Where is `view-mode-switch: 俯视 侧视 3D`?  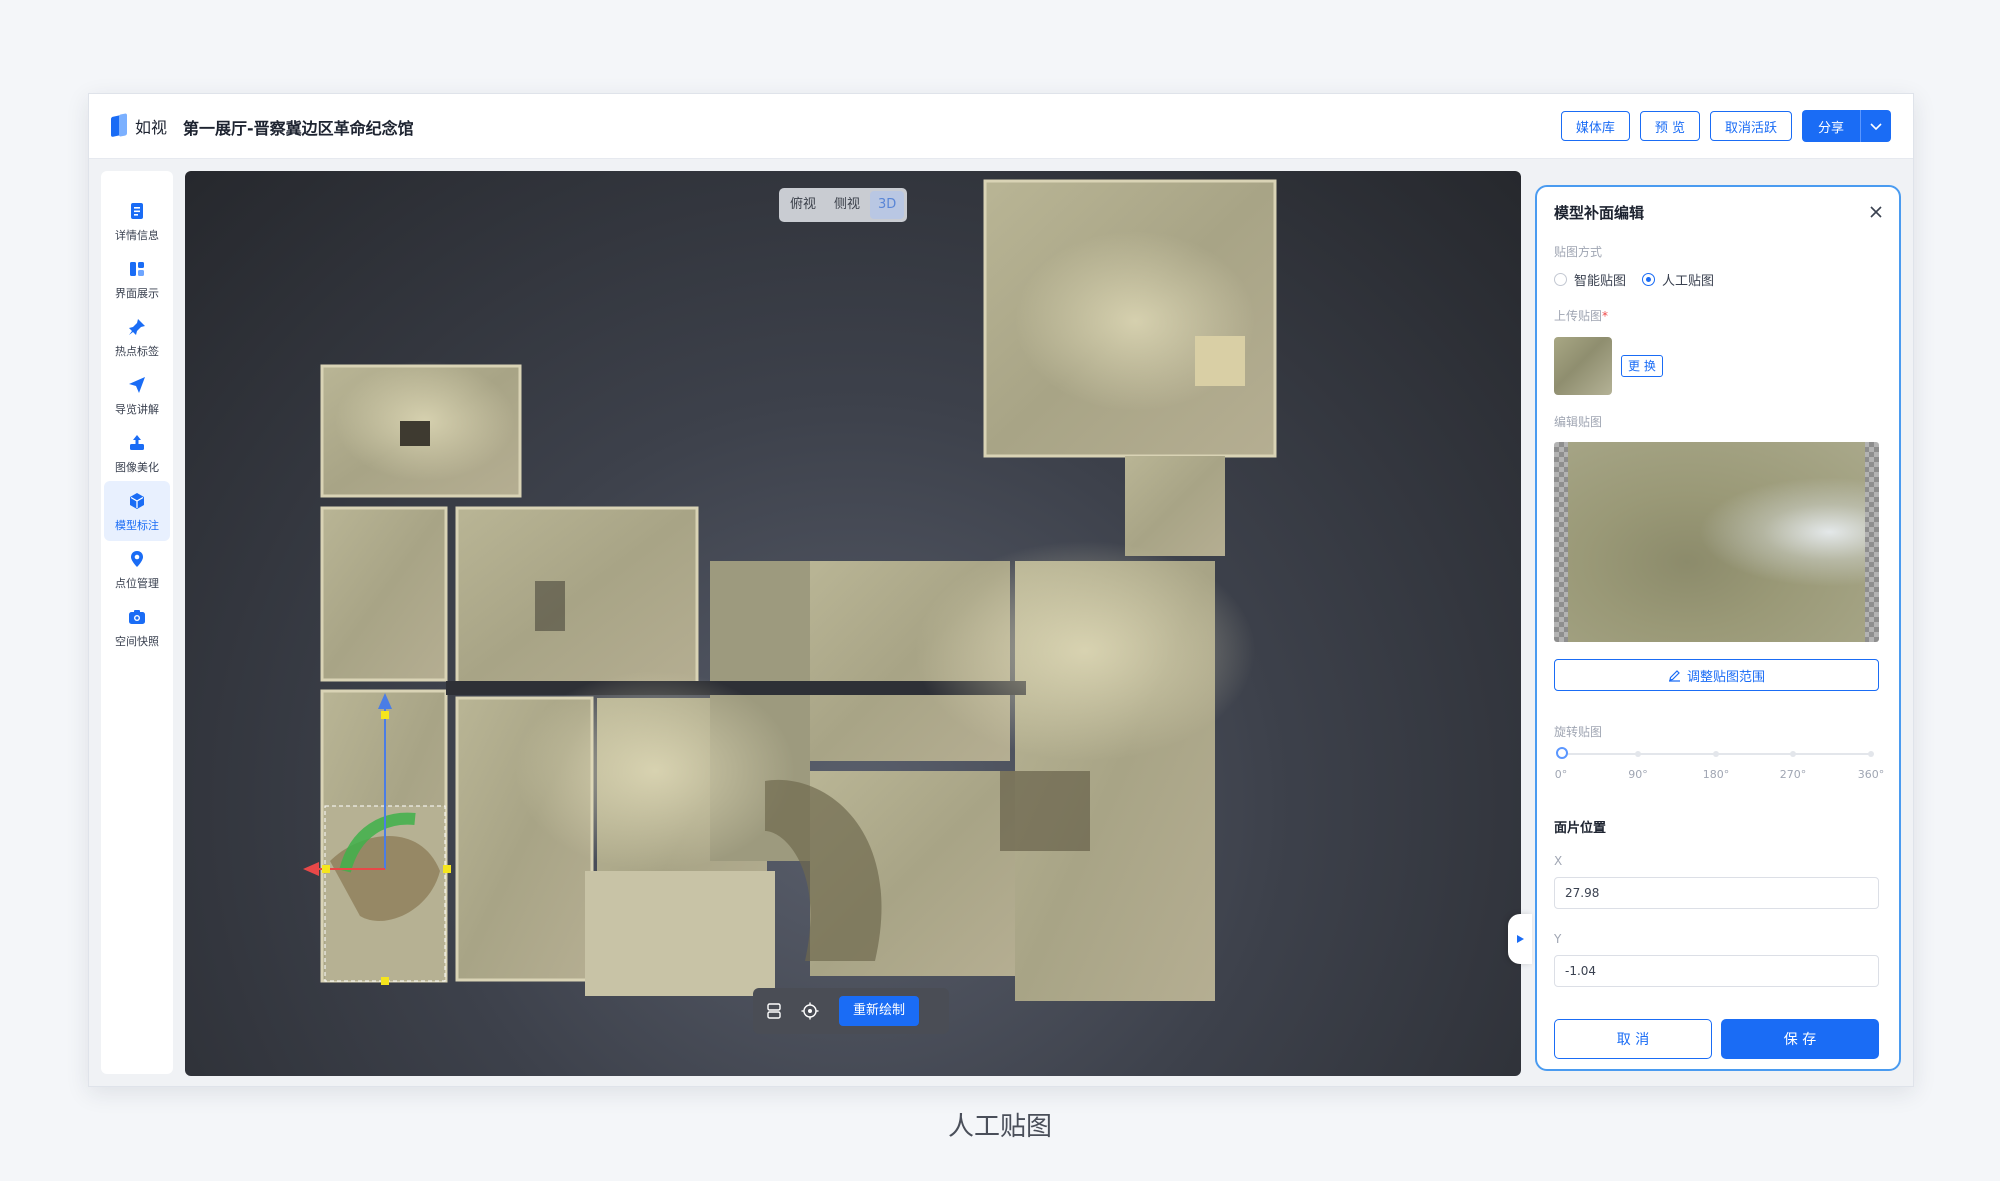
view-mode-switch: 俯视 侧视 3D is located at coordinates (843, 205).